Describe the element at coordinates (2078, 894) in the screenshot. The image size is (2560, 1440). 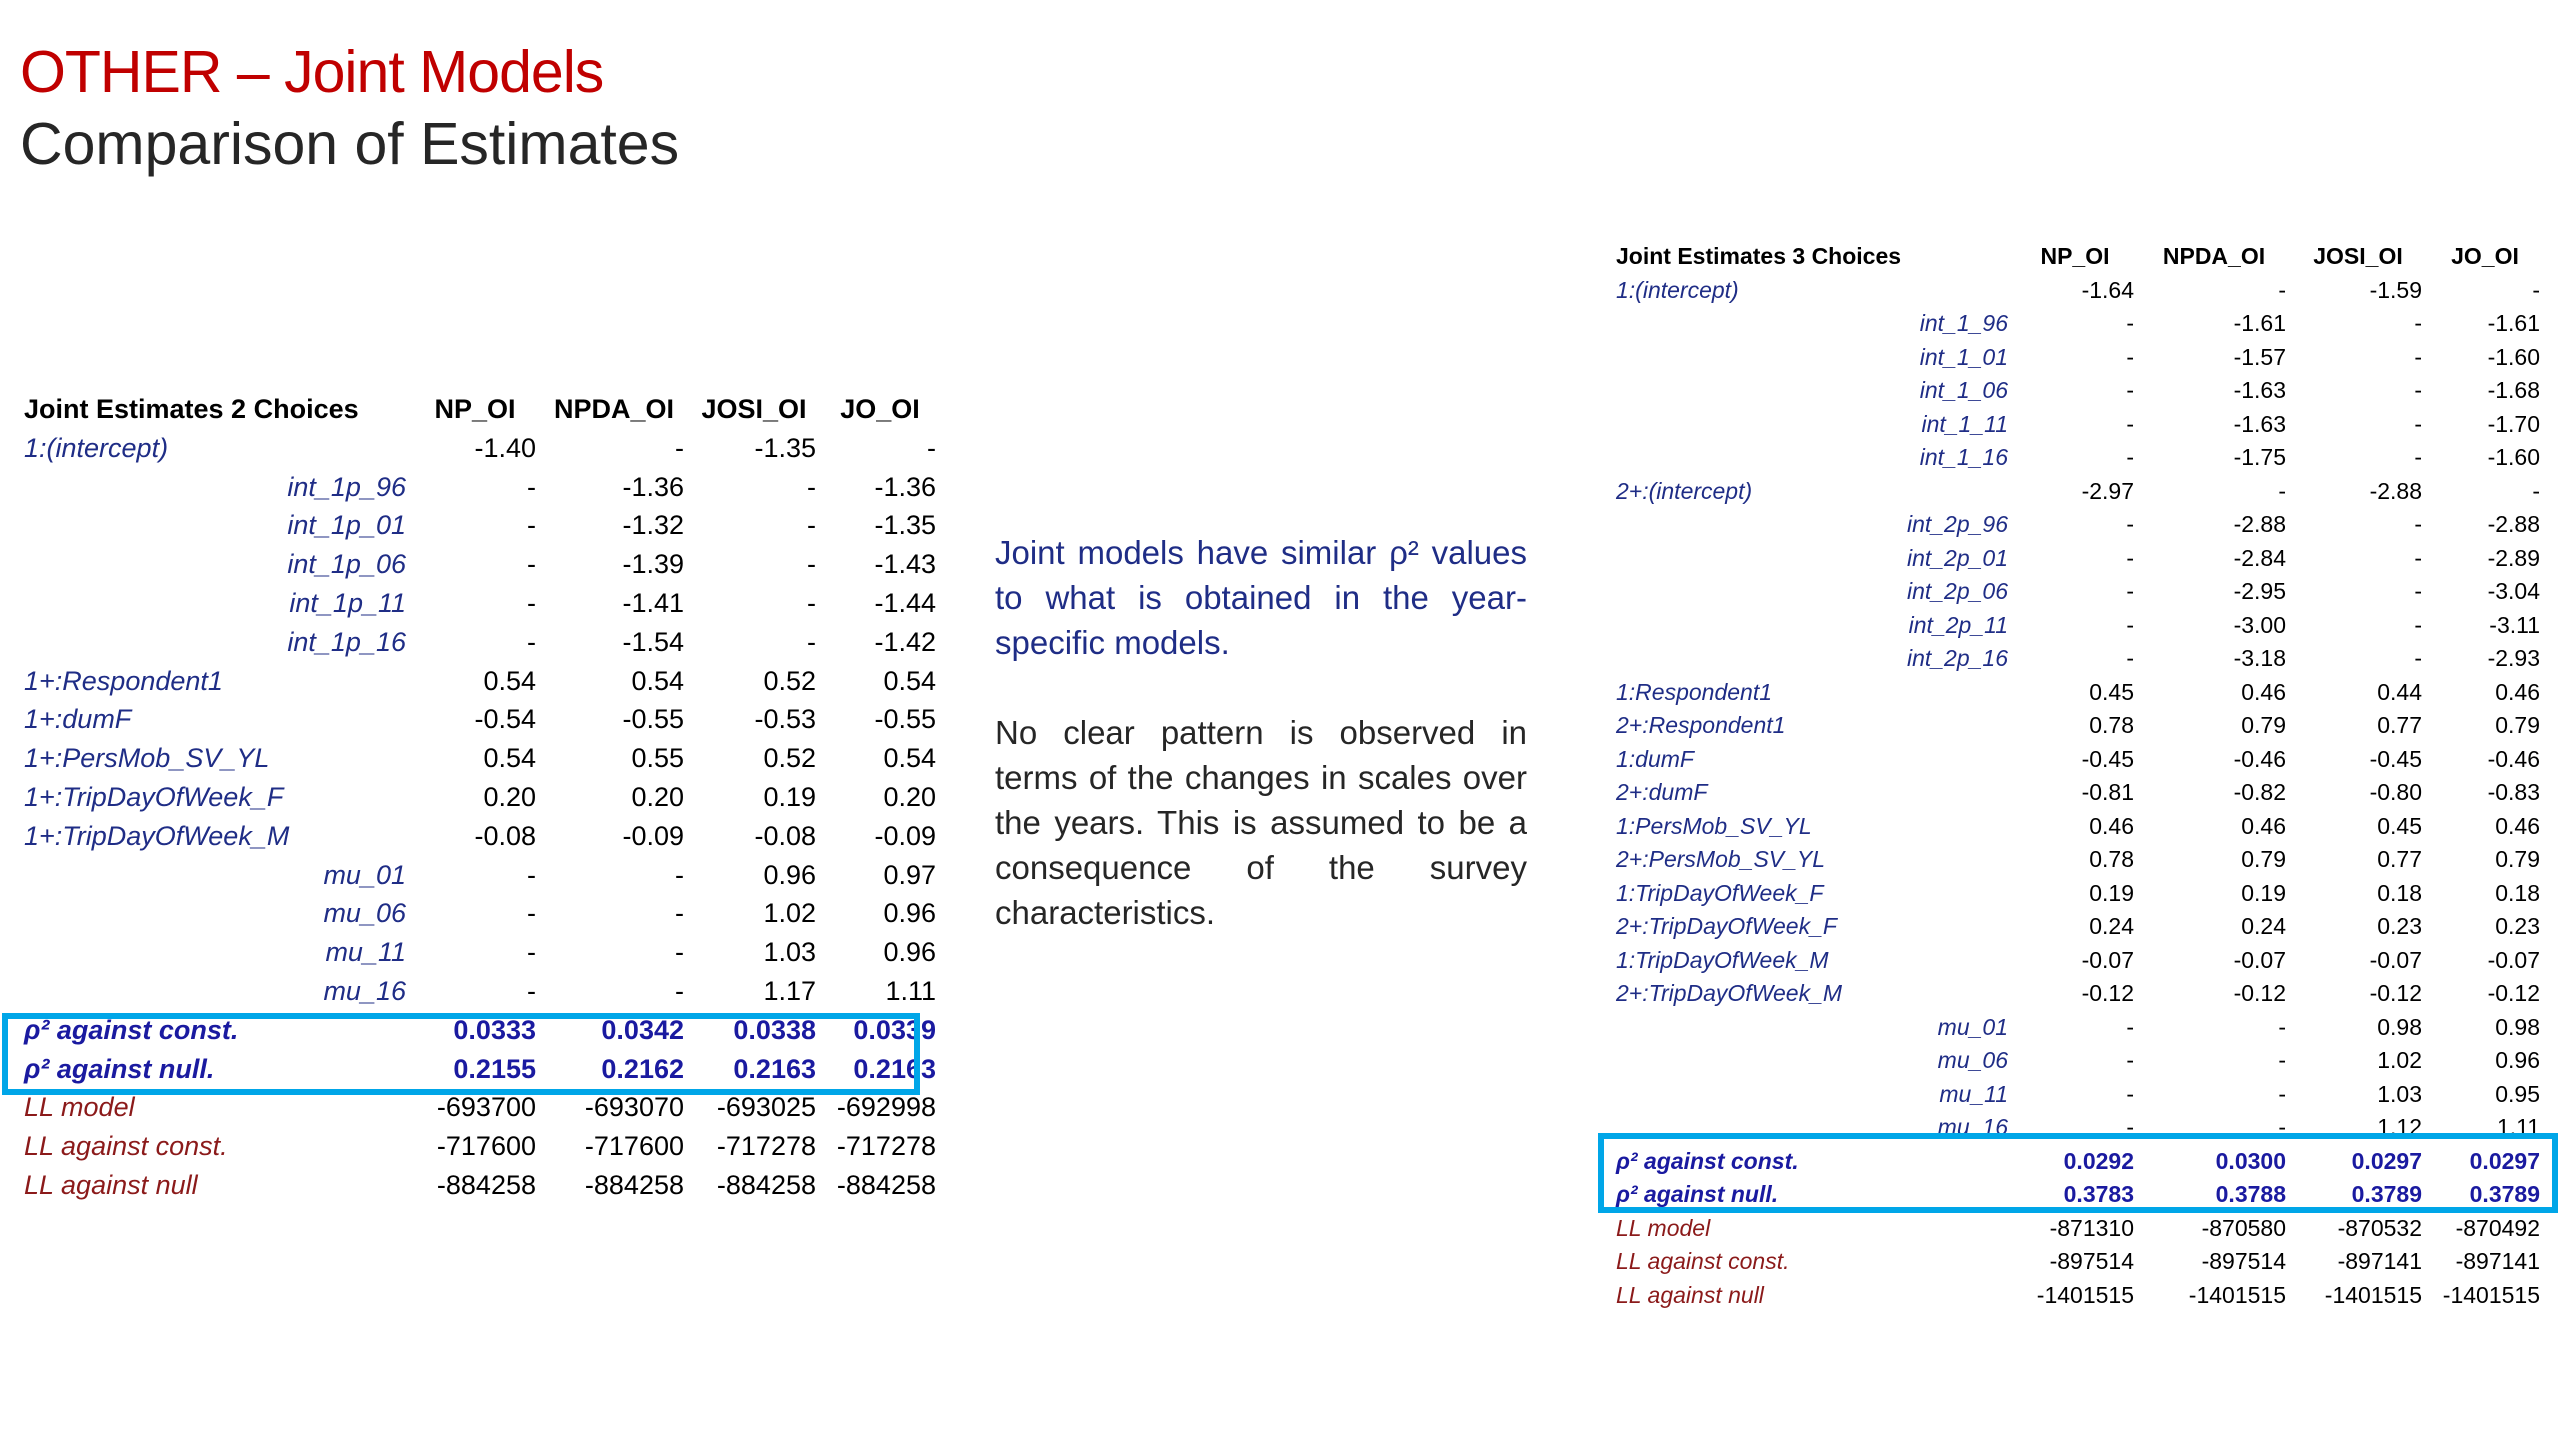
I see `table-row: 1:TripDayOfWeek_F 0.19 0.19 0.18 0.18` at that location.